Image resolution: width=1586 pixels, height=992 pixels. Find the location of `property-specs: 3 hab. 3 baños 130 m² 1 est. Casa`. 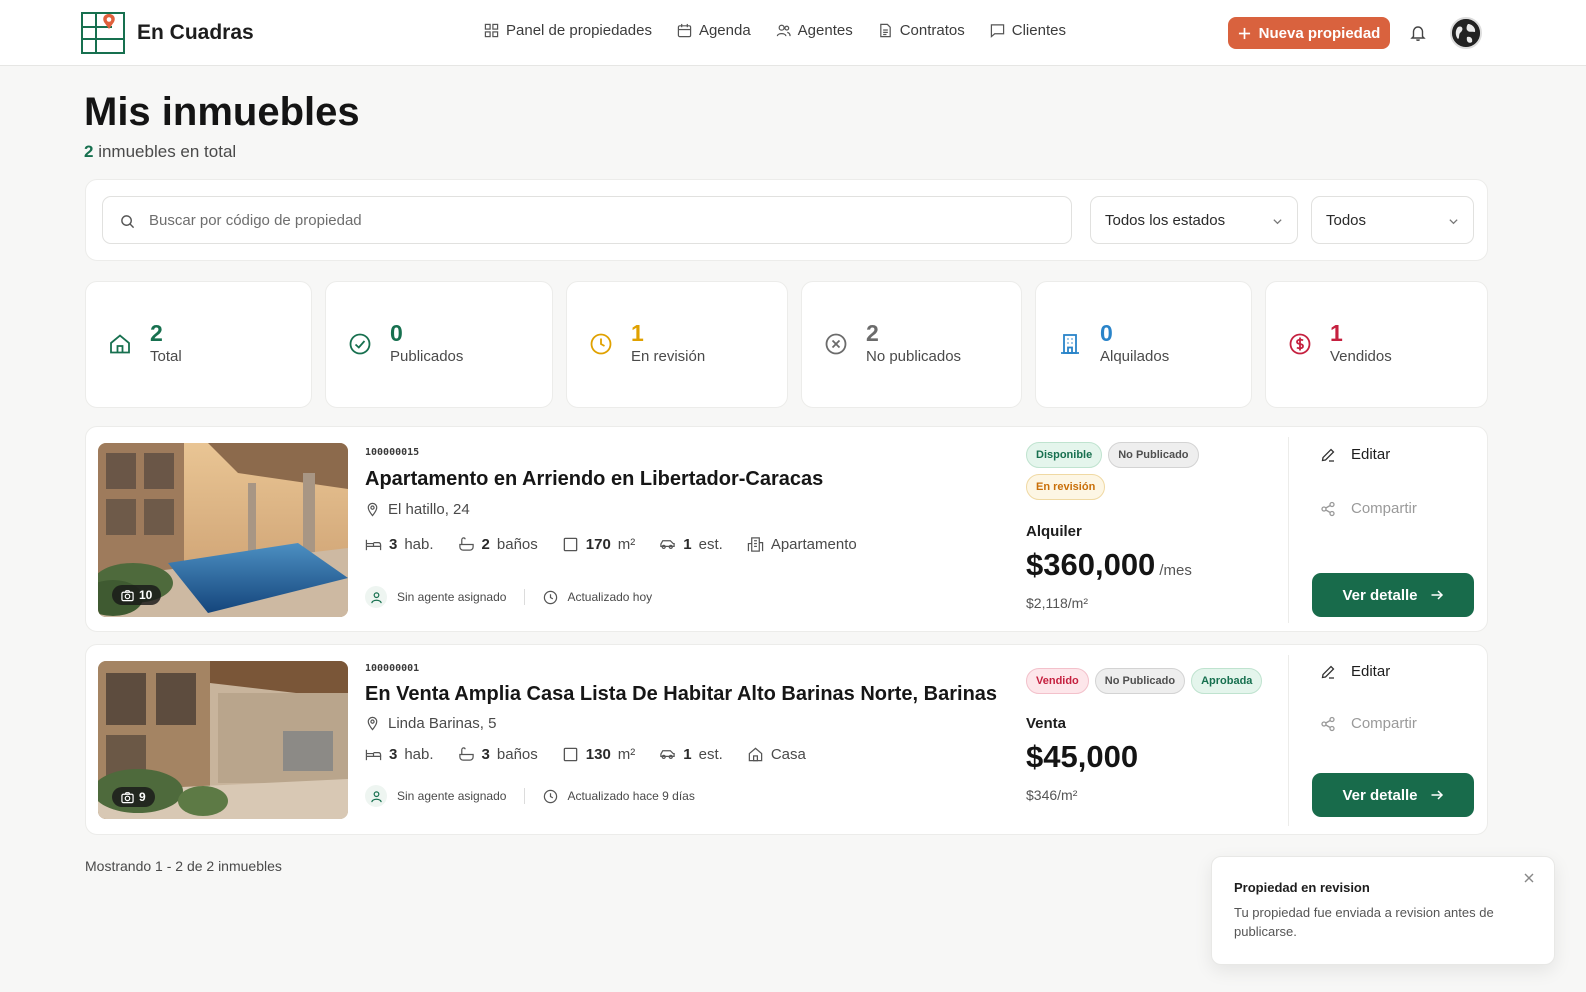

property-specs: 3 hab. 3 baños 130 m² 1 est. Casa is located at coordinates (585, 754).